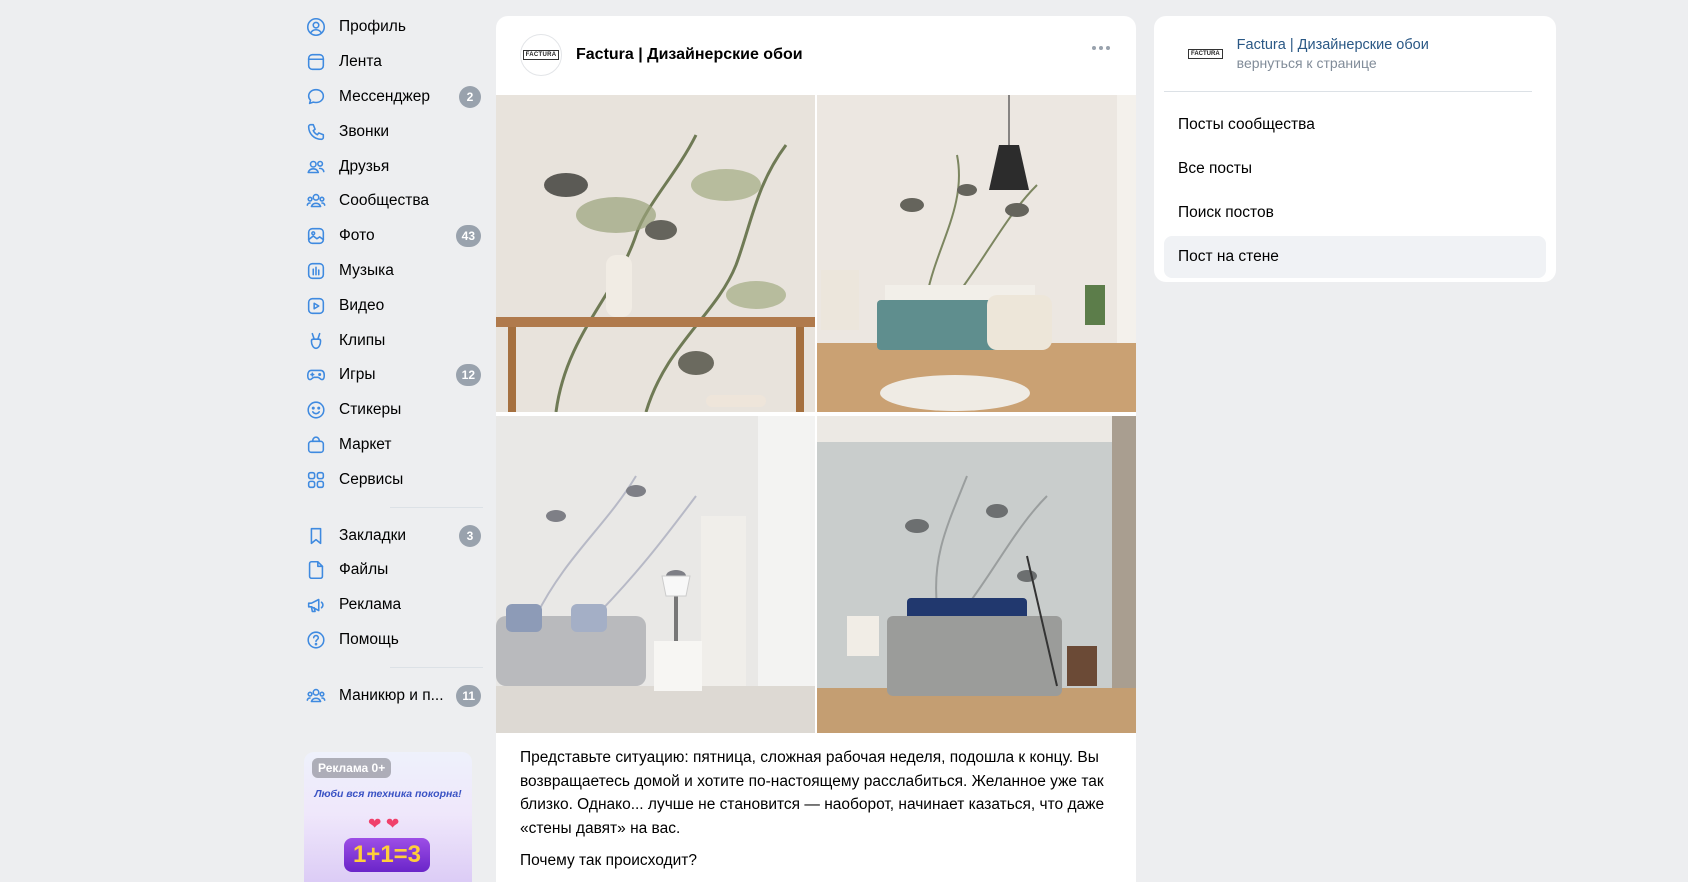 This screenshot has height=882, width=1688. I want to click on sidebar-item-messenger: Мессенджер 2, so click(392, 97).